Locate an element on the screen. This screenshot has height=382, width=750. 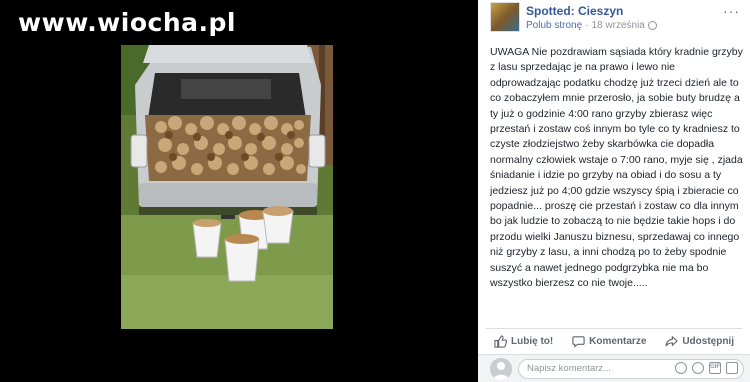
share-button: Udostępnij is located at coordinates (699, 341).